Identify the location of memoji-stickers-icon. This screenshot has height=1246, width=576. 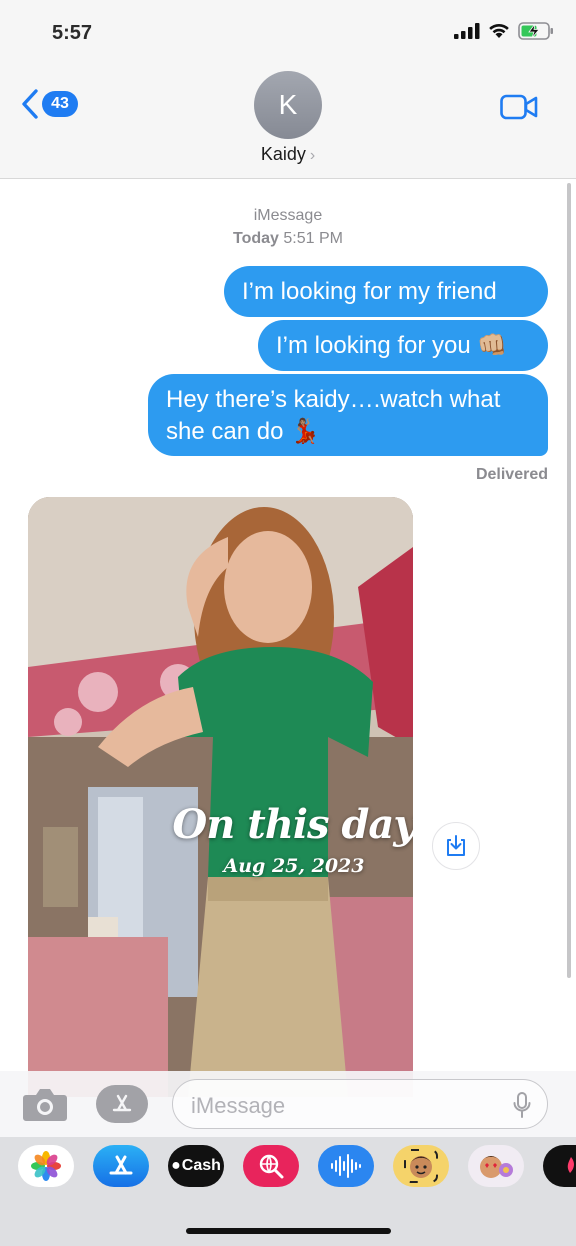
(496, 1167).